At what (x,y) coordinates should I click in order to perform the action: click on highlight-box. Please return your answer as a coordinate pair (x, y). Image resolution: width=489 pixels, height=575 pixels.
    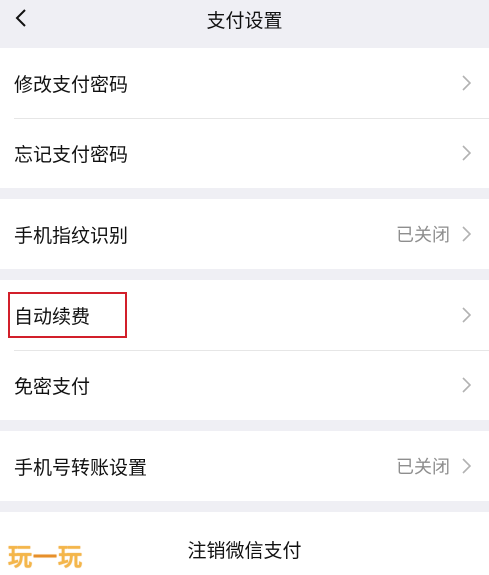
    Looking at the image, I should click on (67, 315).